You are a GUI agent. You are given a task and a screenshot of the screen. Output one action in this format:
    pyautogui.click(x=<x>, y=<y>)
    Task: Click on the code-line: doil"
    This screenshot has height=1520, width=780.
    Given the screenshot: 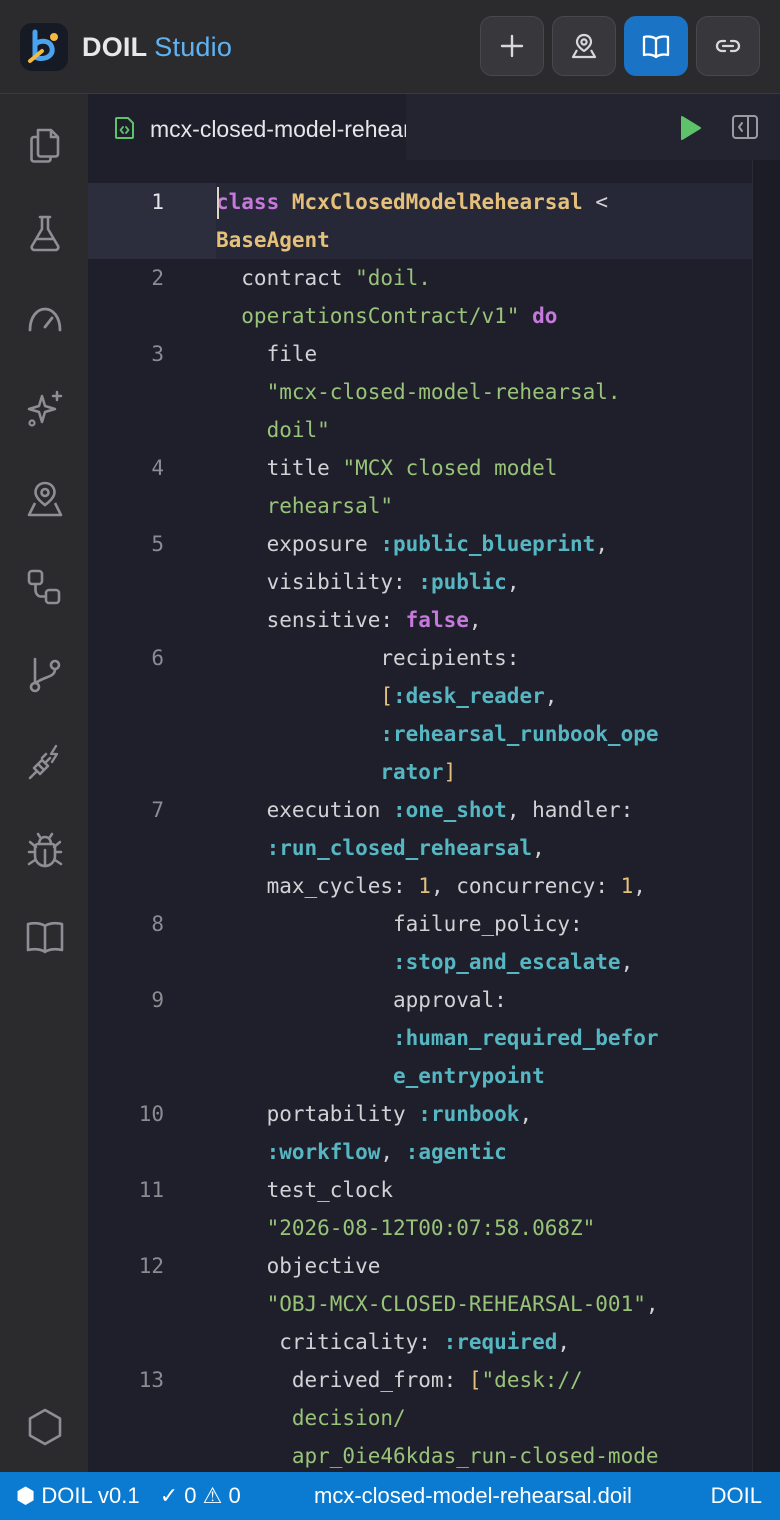 What is the action you would take?
    pyautogui.click(x=273, y=430)
    